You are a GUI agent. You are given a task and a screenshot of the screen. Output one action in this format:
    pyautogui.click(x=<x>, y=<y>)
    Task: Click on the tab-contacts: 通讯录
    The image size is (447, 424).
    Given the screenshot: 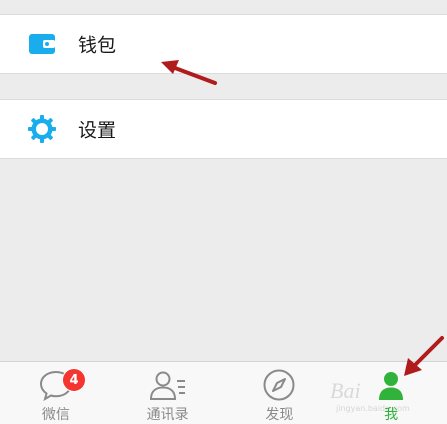 What is the action you would take?
    pyautogui.click(x=168, y=393)
    